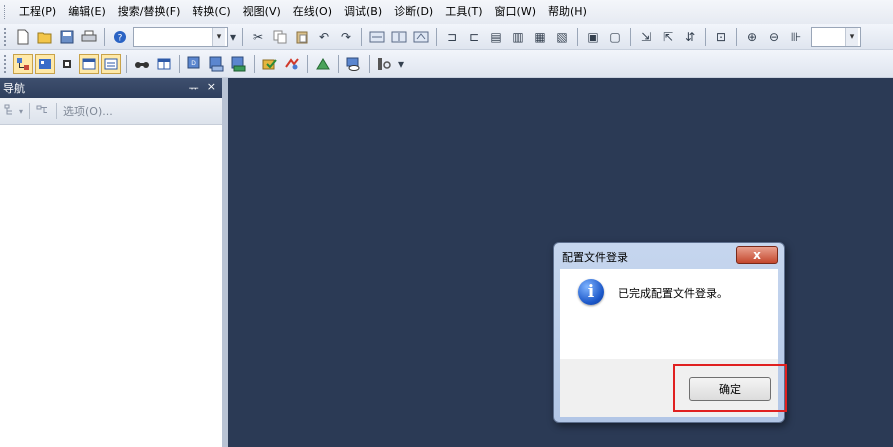  I want to click on redo-icon: ↷, so click(346, 37).